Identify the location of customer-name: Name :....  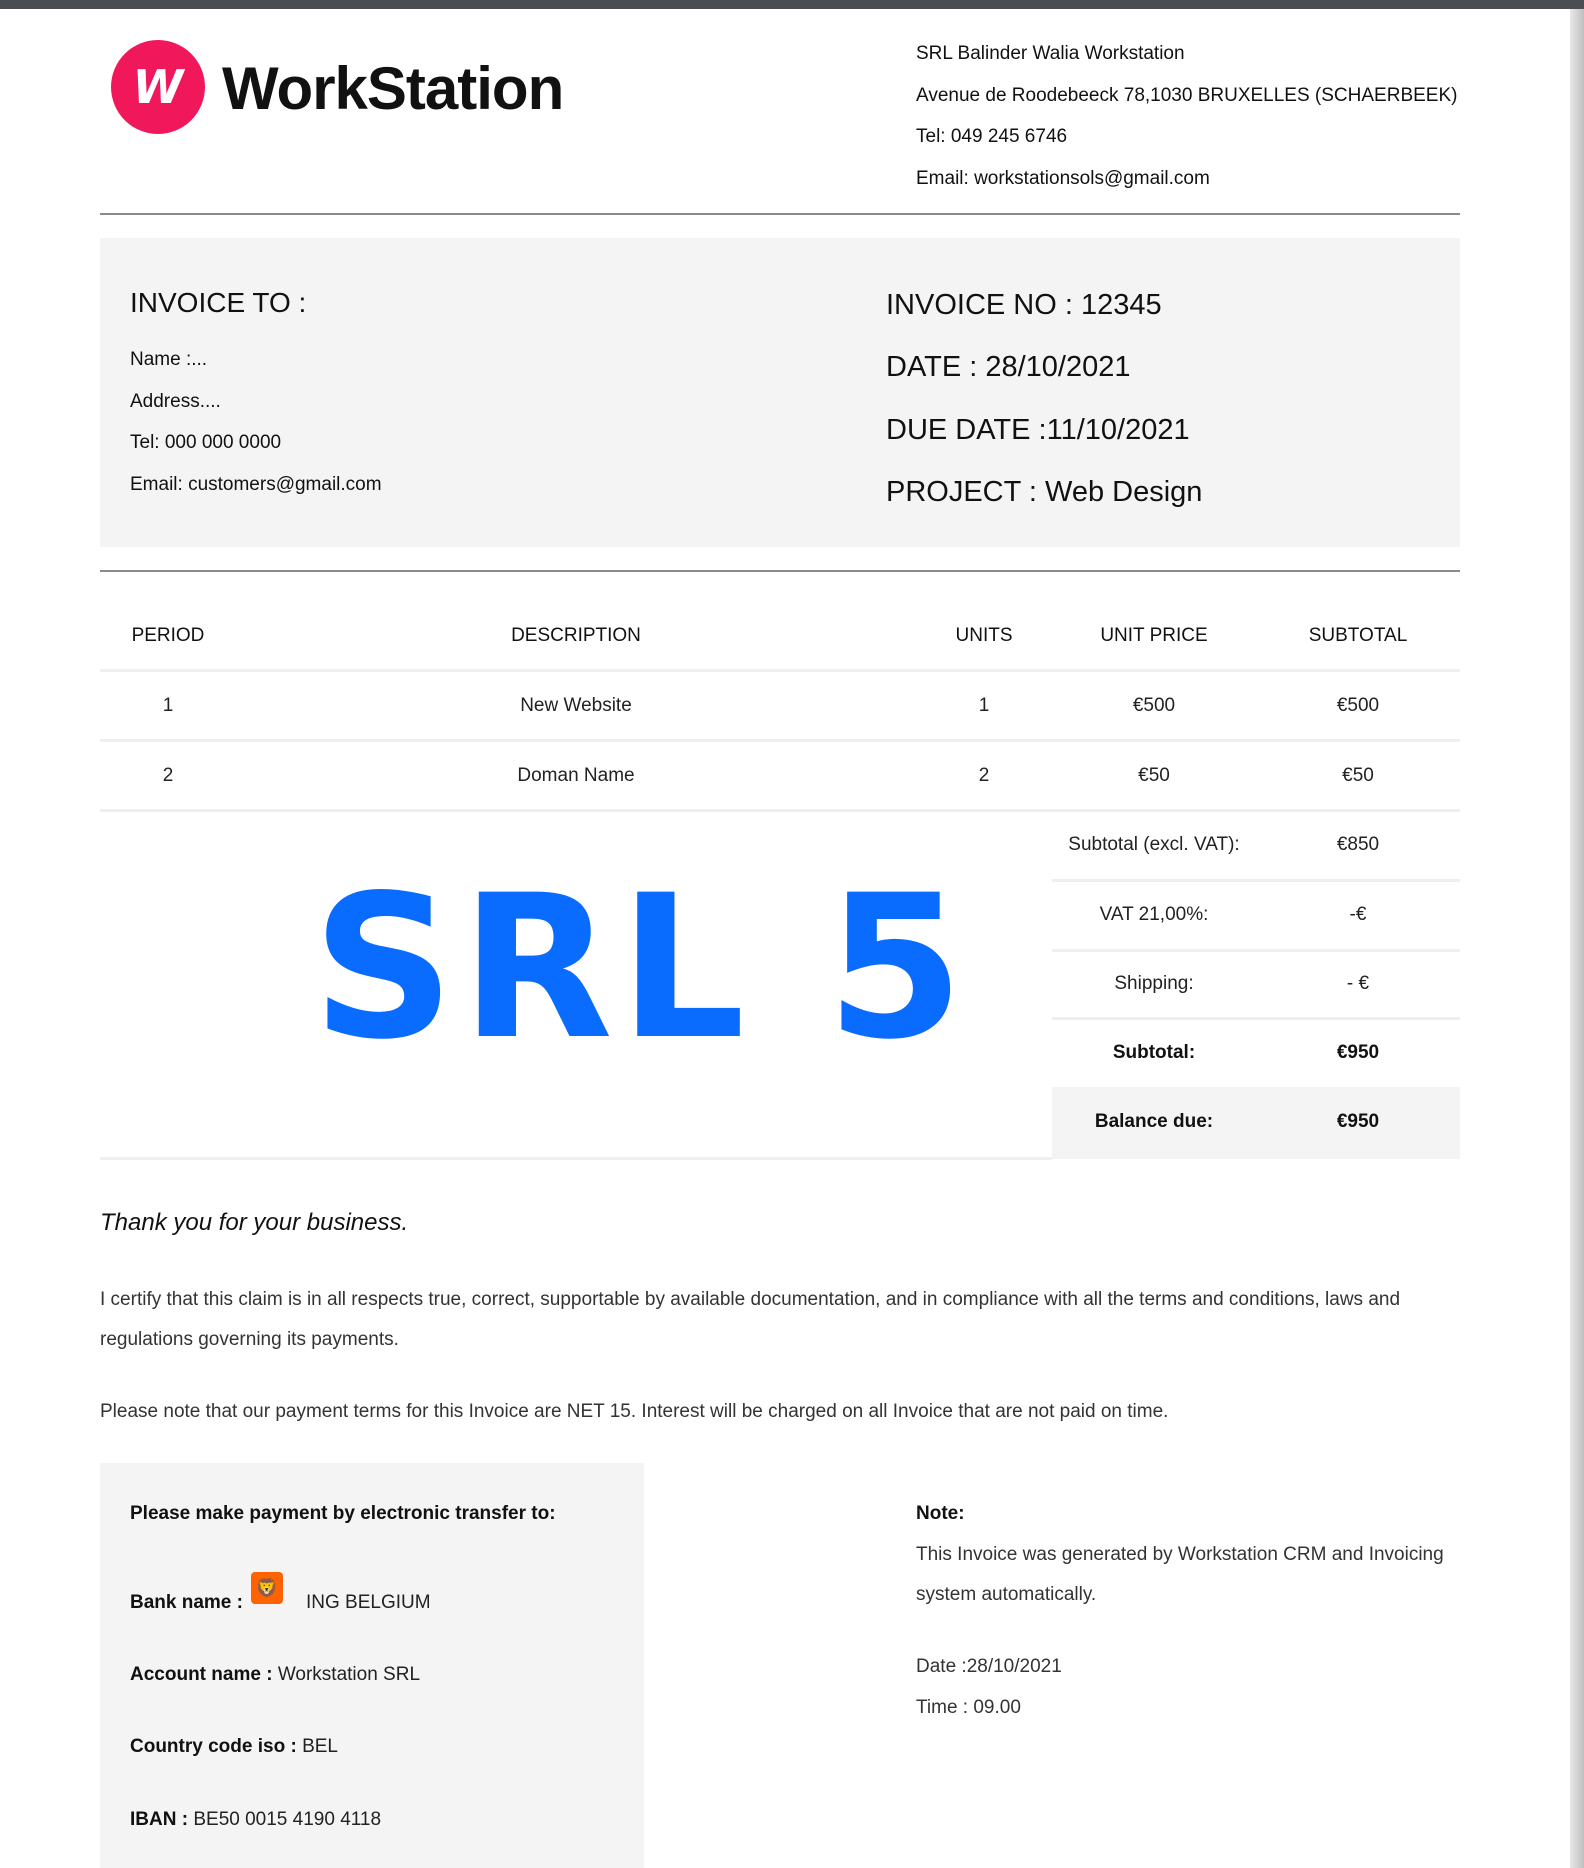
(169, 359).